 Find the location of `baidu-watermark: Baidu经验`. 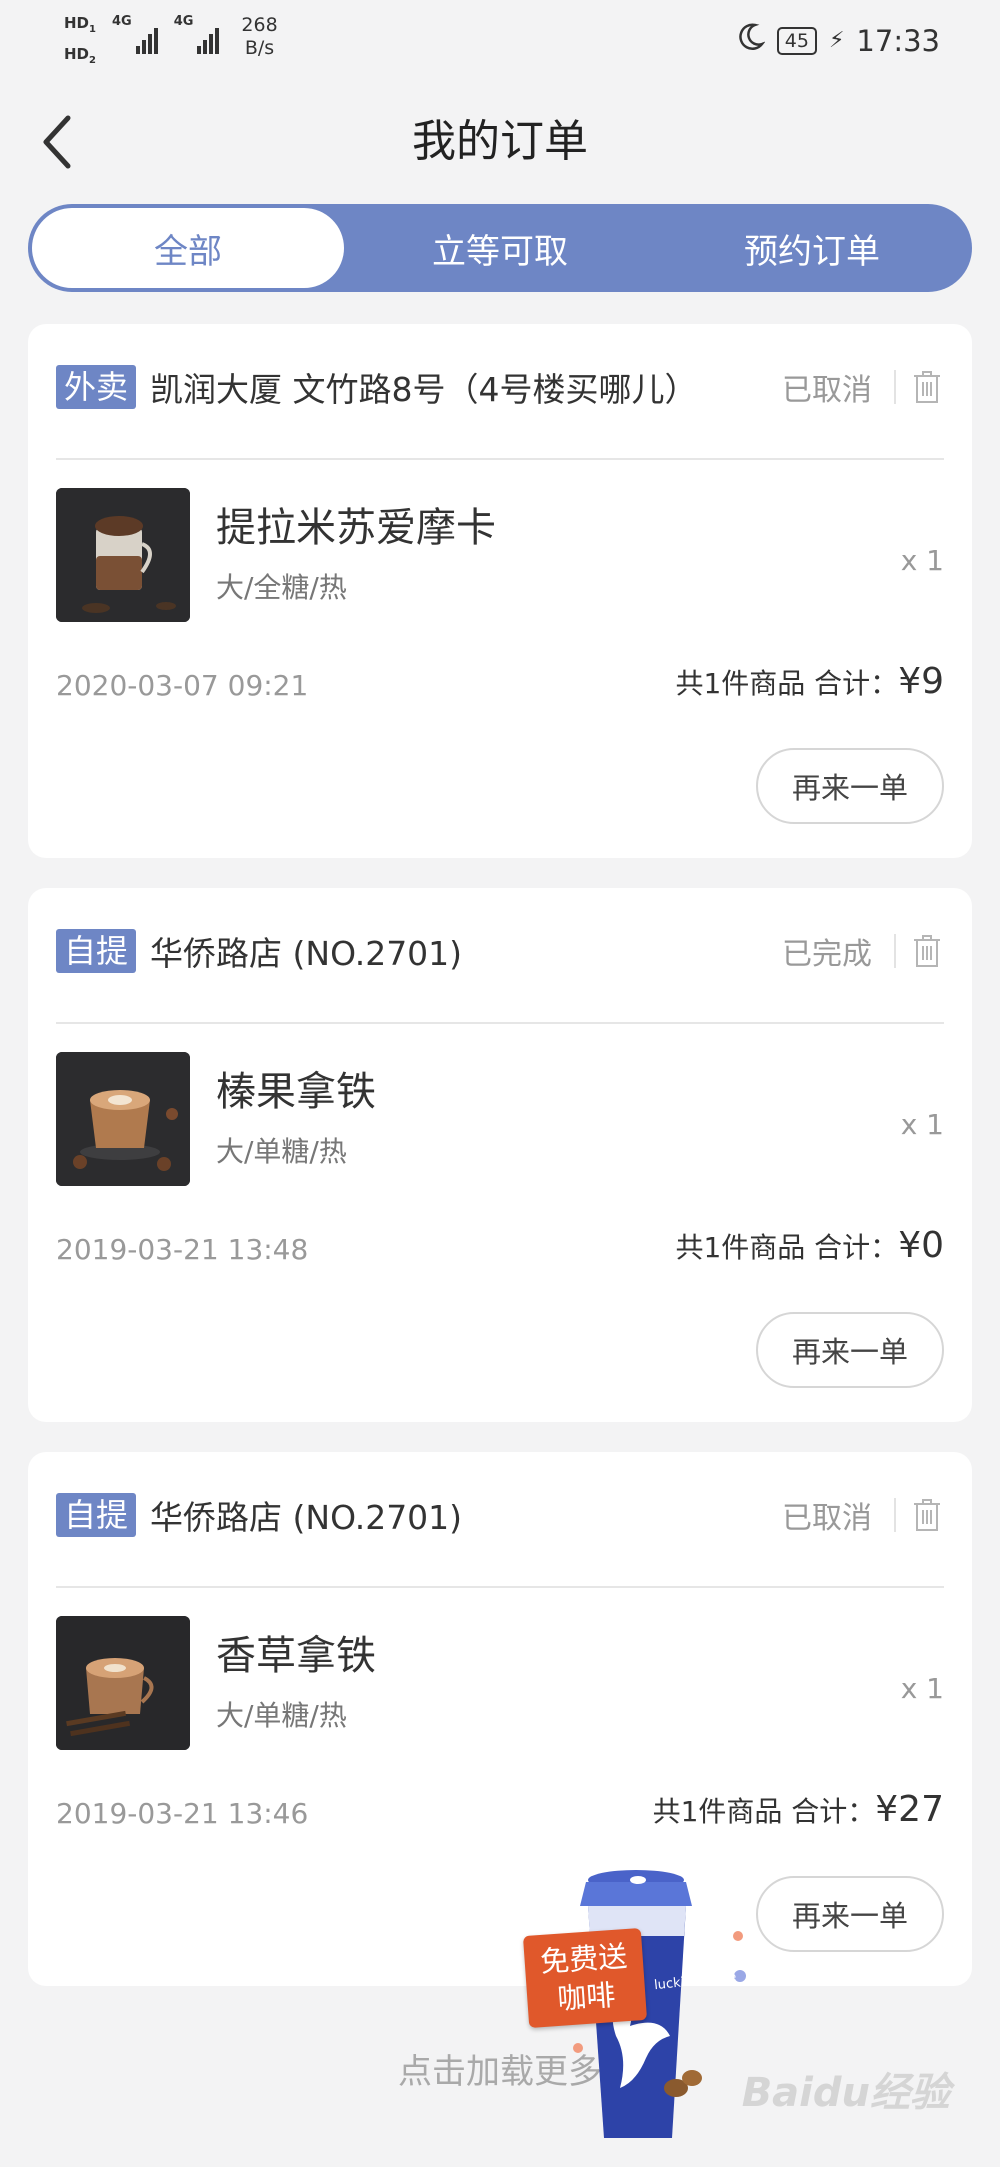

baidu-watermark: Baidu经验 is located at coordinates (845, 2093).